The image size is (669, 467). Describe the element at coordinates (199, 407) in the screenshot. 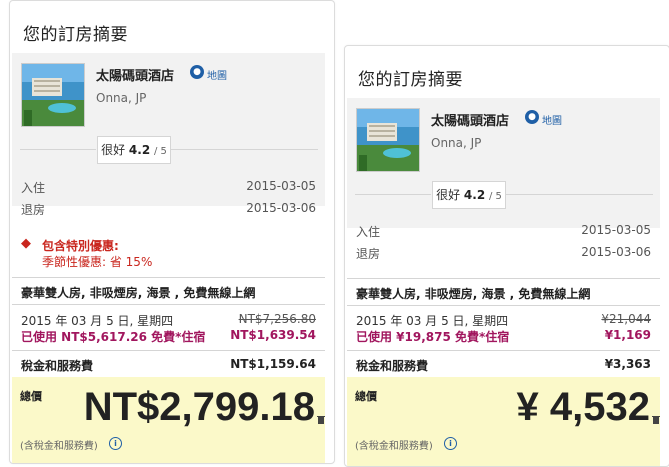

I see `total-amount: NT$2,799.18` at that location.